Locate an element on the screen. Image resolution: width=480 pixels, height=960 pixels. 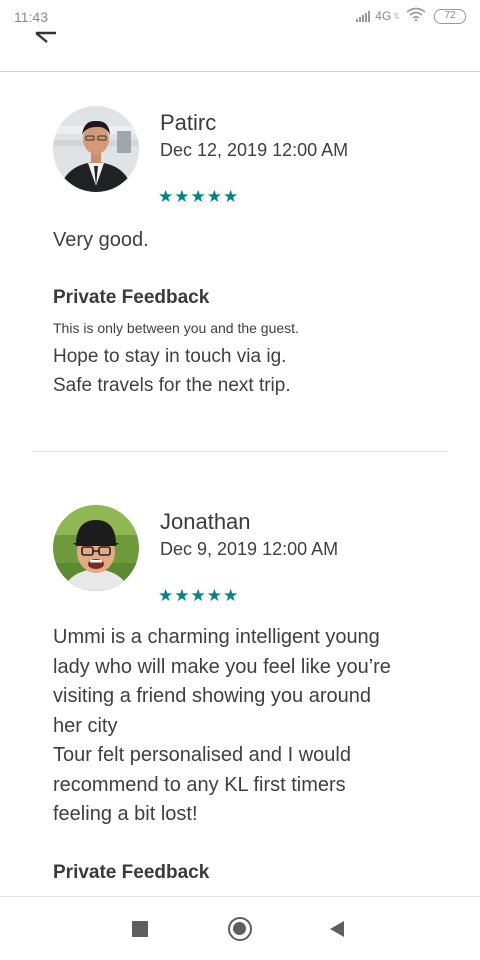
reviewer-name: Jonathan is located at coordinates (205, 521).